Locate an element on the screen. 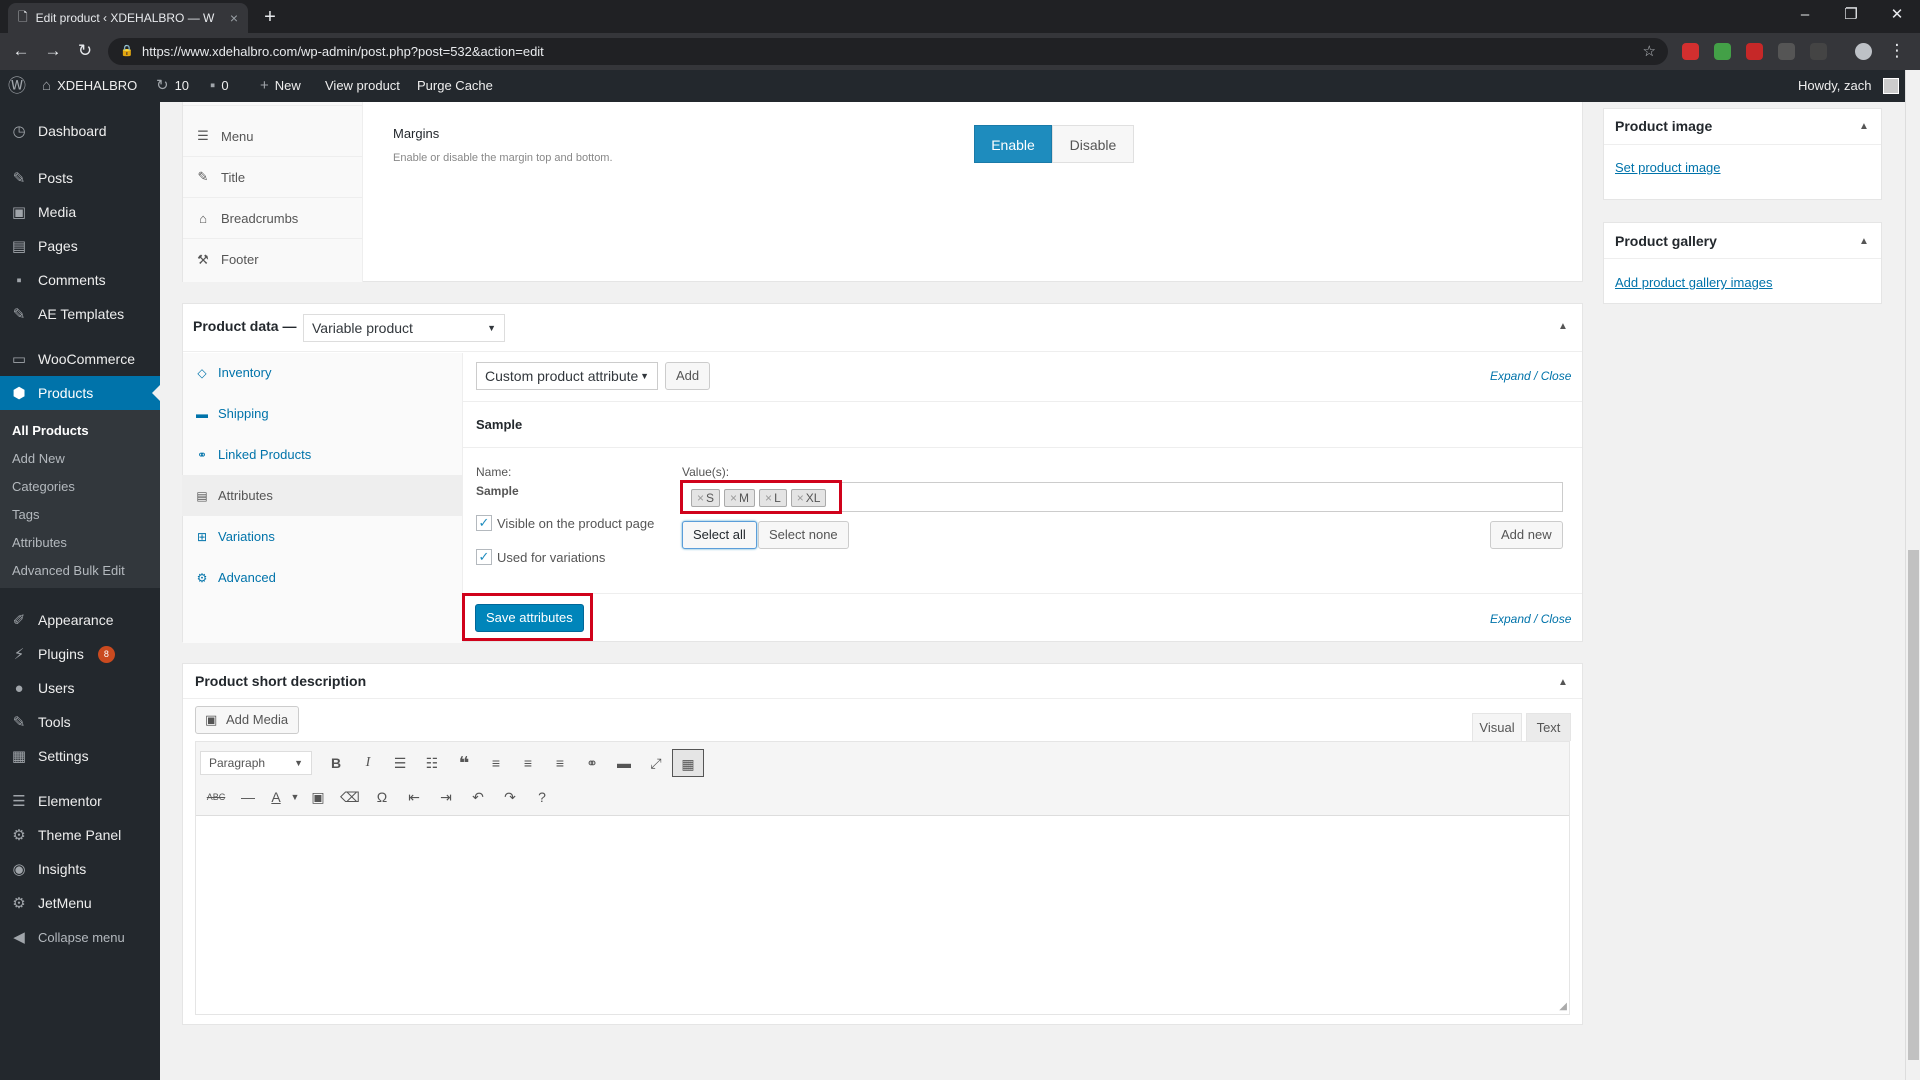 Image resolution: width=1920 pixels, height=1080 pixels. editor-content-area is located at coordinates (882, 904).